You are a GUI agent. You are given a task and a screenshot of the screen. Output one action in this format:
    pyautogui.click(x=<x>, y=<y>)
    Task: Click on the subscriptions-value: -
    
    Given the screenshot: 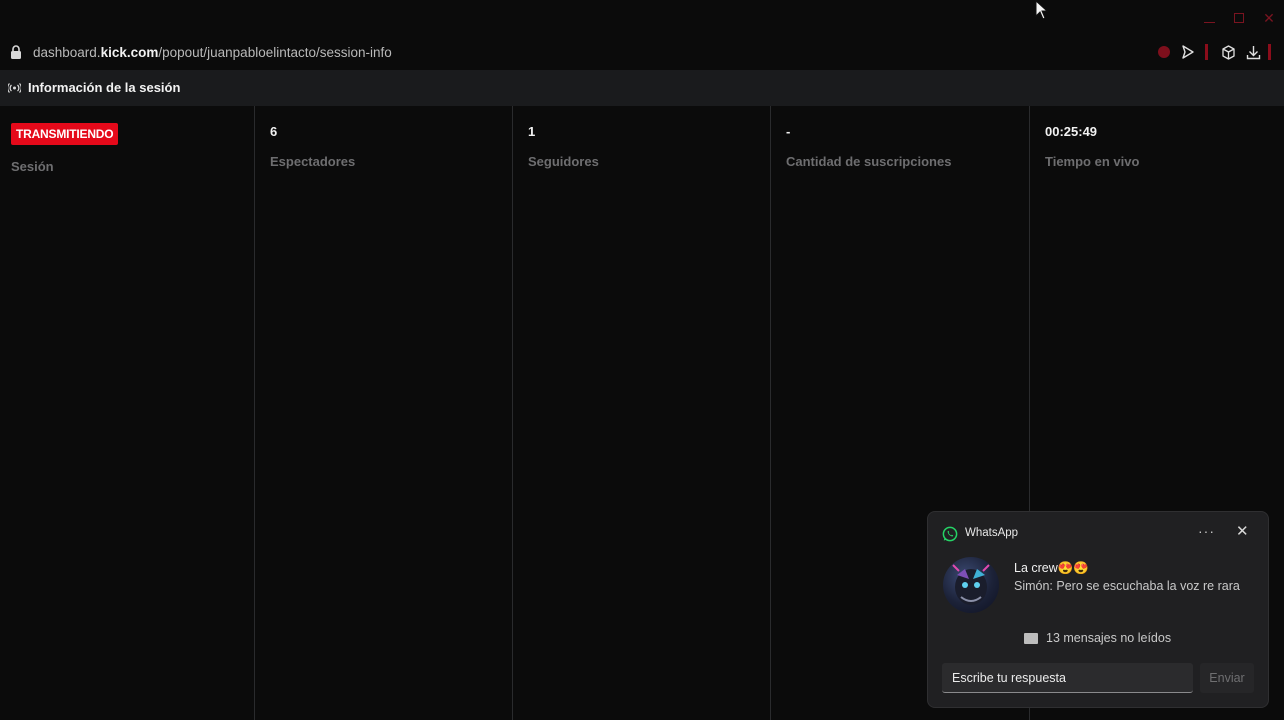 What is the action you would take?
    pyautogui.click(x=788, y=131)
    